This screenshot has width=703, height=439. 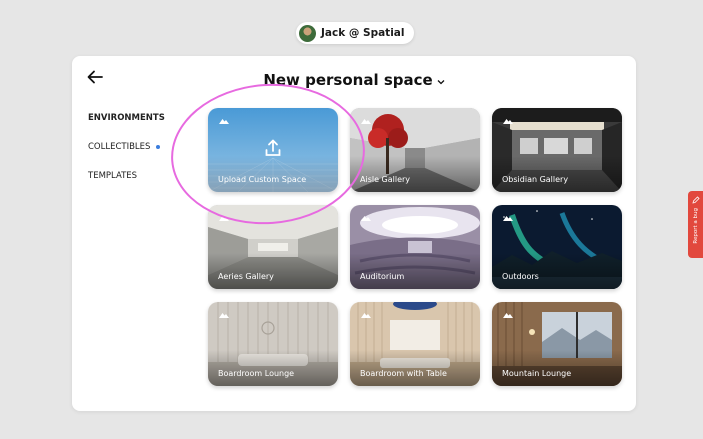 I want to click on upload-icon, so click(x=273, y=147).